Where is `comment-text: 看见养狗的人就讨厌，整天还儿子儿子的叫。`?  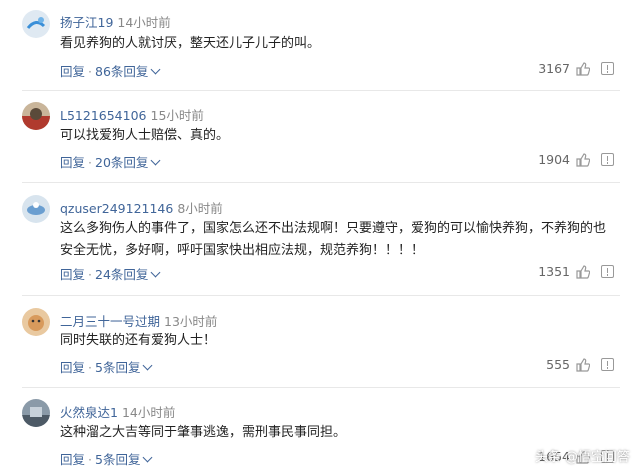
comment-text: 看见养狗的人就讨厌，整天还儿子儿子的叫。 is located at coordinates (190, 43).